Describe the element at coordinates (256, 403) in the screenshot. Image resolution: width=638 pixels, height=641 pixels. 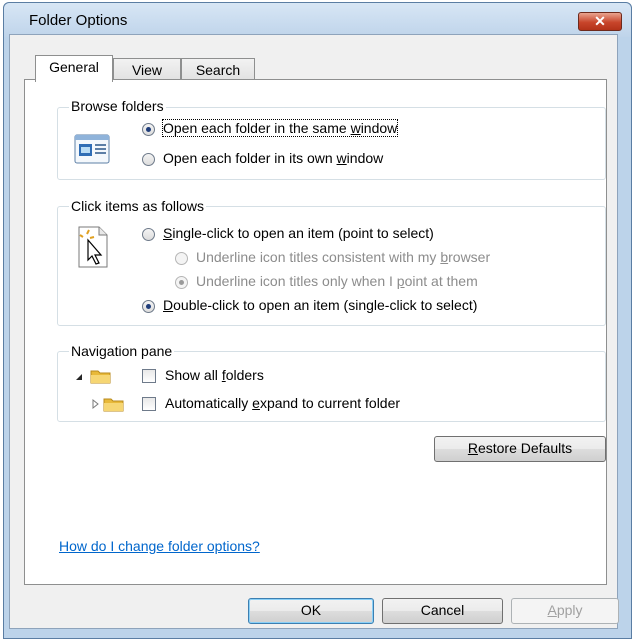
I see `access-key: e` at that location.